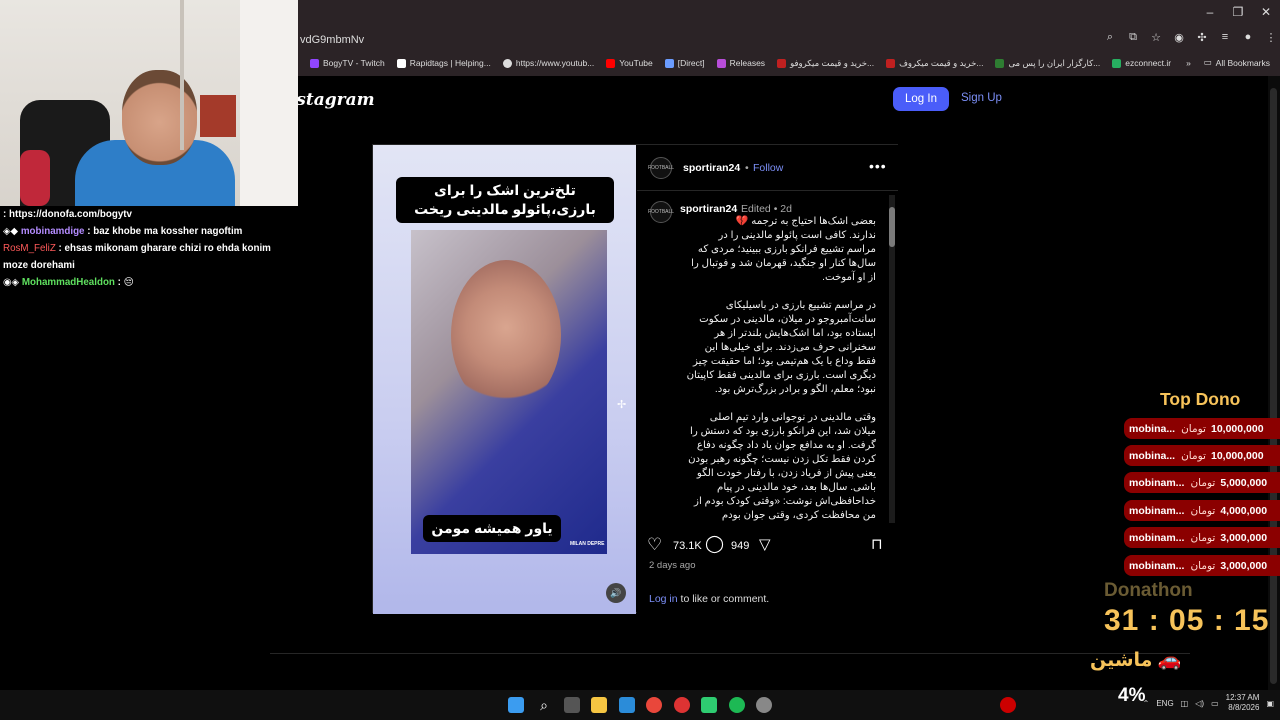  Describe the element at coordinates (1244, 510) in the screenshot. I see `donation-amount: 4,000,000` at that location.